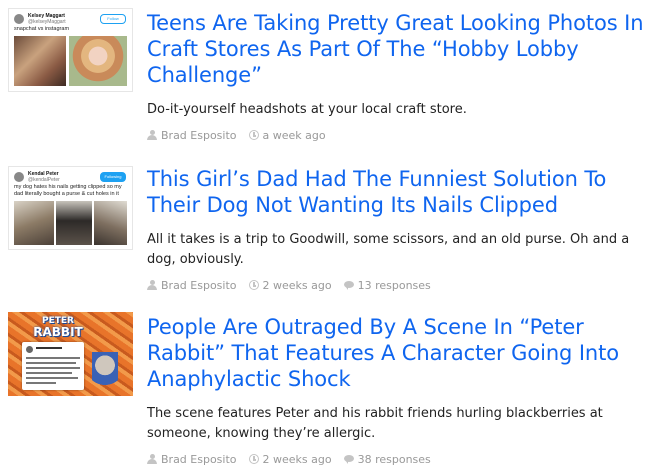  What do you see at coordinates (399, 135) in the screenshot?
I see `byline: Brad Esposito a week ago` at bounding box center [399, 135].